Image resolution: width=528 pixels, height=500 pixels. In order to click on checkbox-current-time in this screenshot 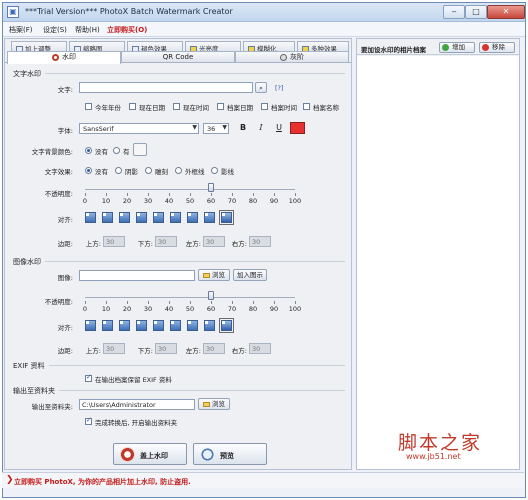, I will do `click(176, 106)`.